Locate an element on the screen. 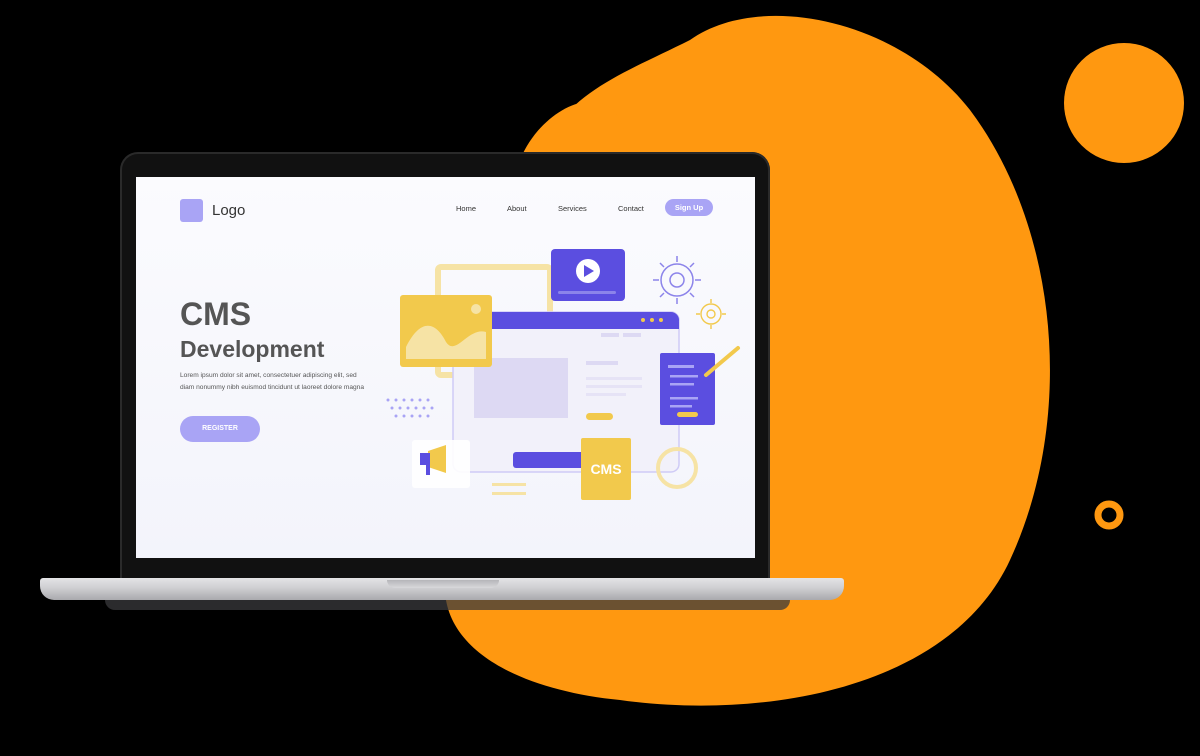 Image resolution: width=1200 pixels, height=756 pixels. gear-icon is located at coordinates (677, 280).